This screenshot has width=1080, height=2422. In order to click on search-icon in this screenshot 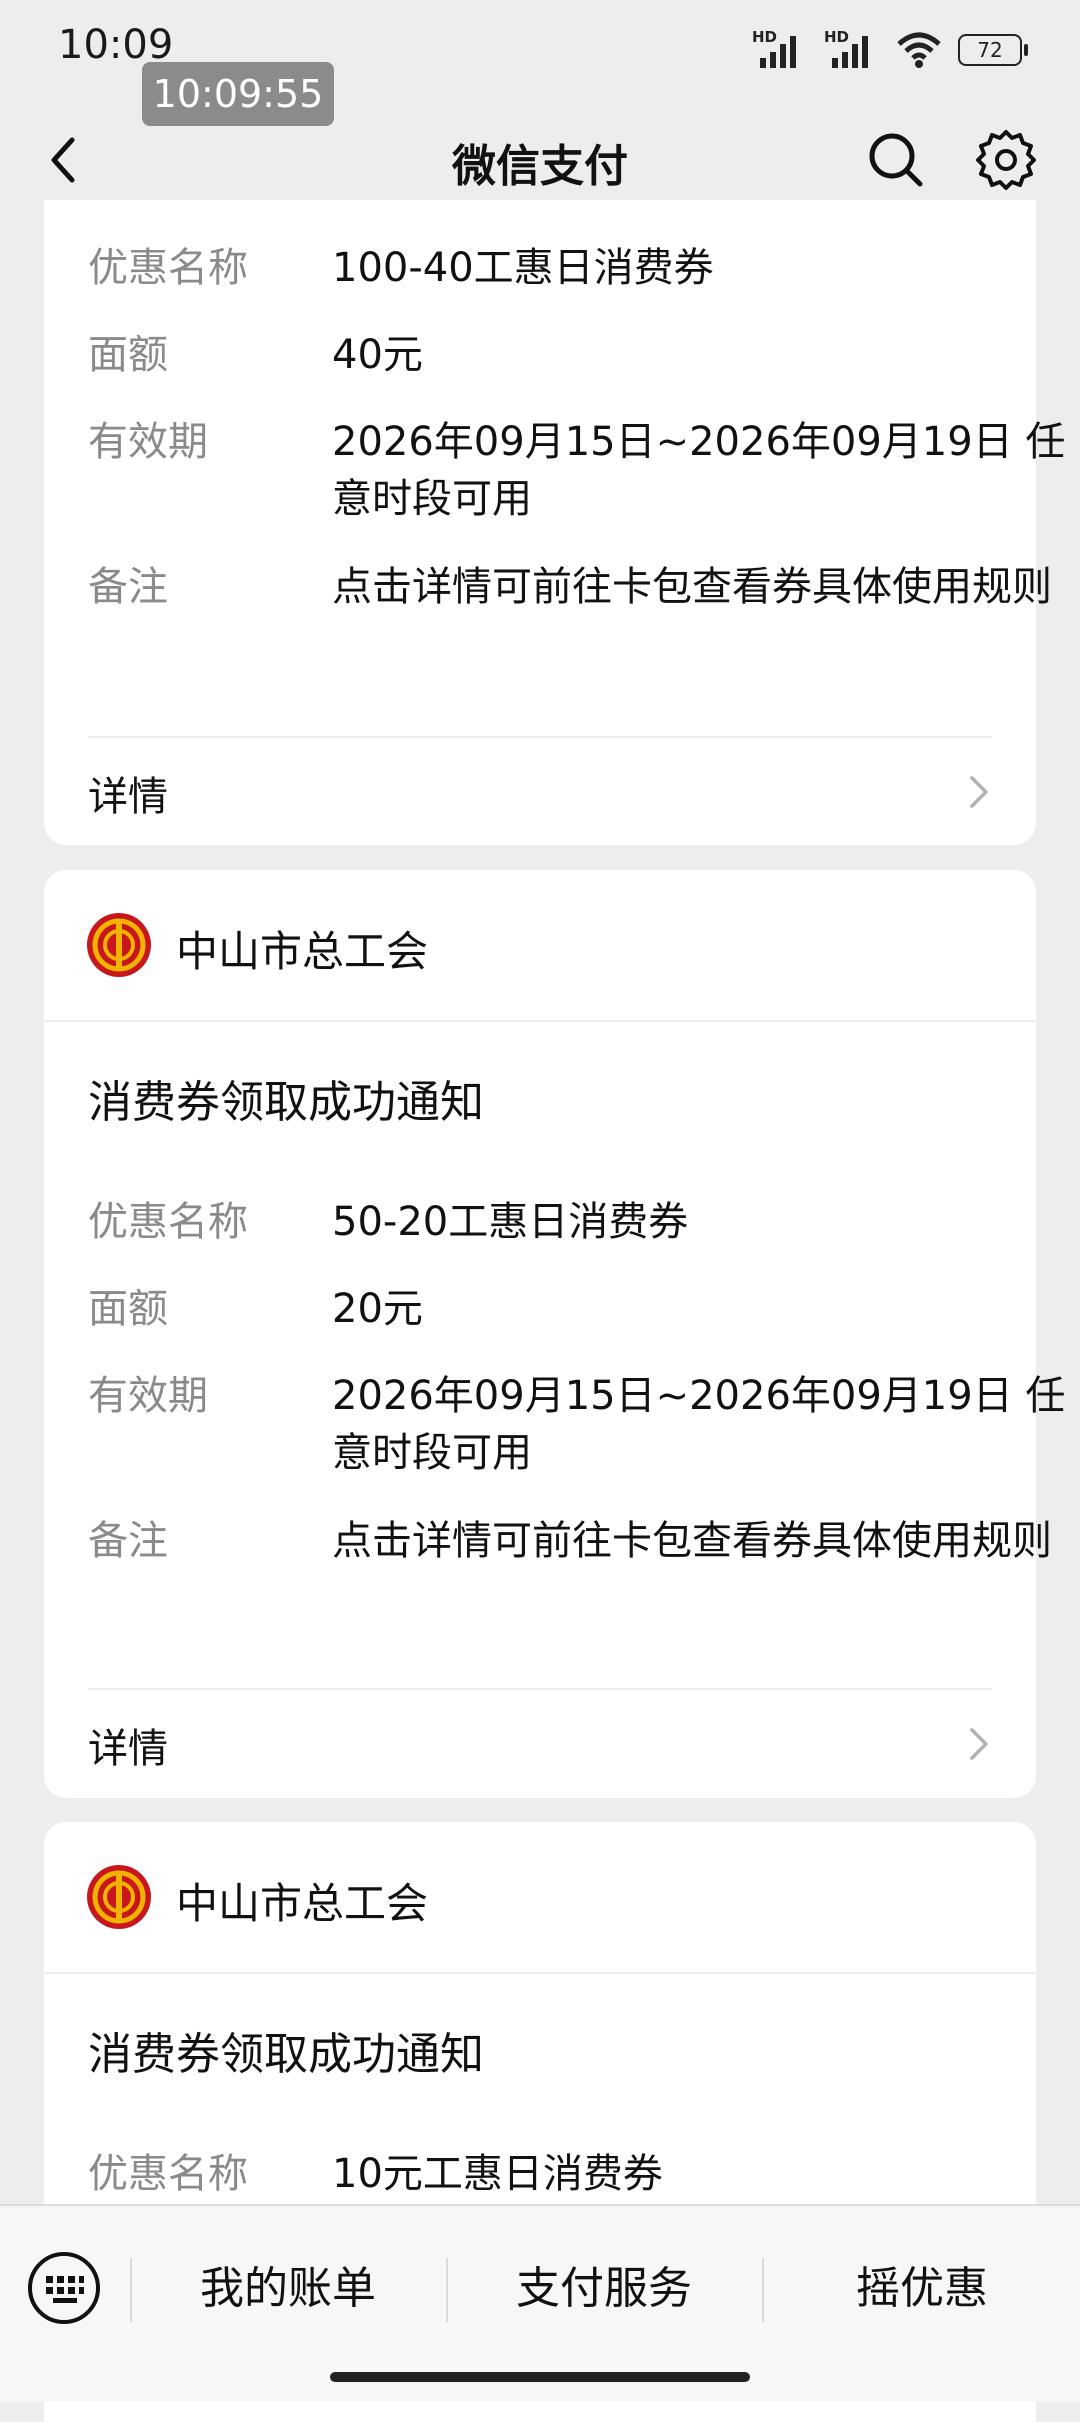, I will do `click(896, 160)`.